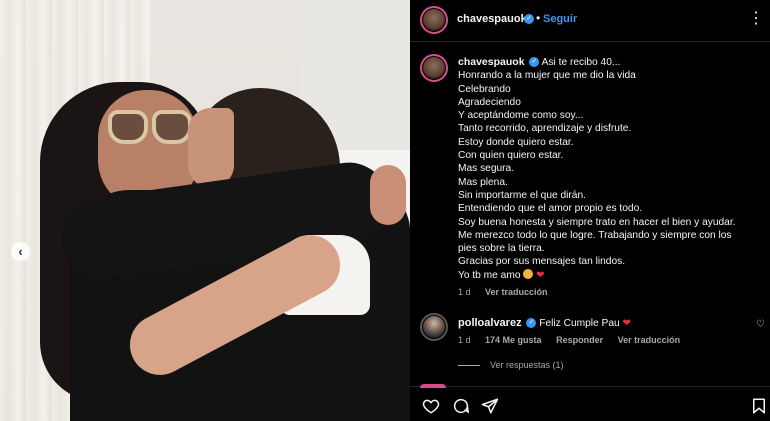  What do you see at coordinates (516, 292) in the screenshot?
I see `caption-translate-link: Ver traducción` at bounding box center [516, 292].